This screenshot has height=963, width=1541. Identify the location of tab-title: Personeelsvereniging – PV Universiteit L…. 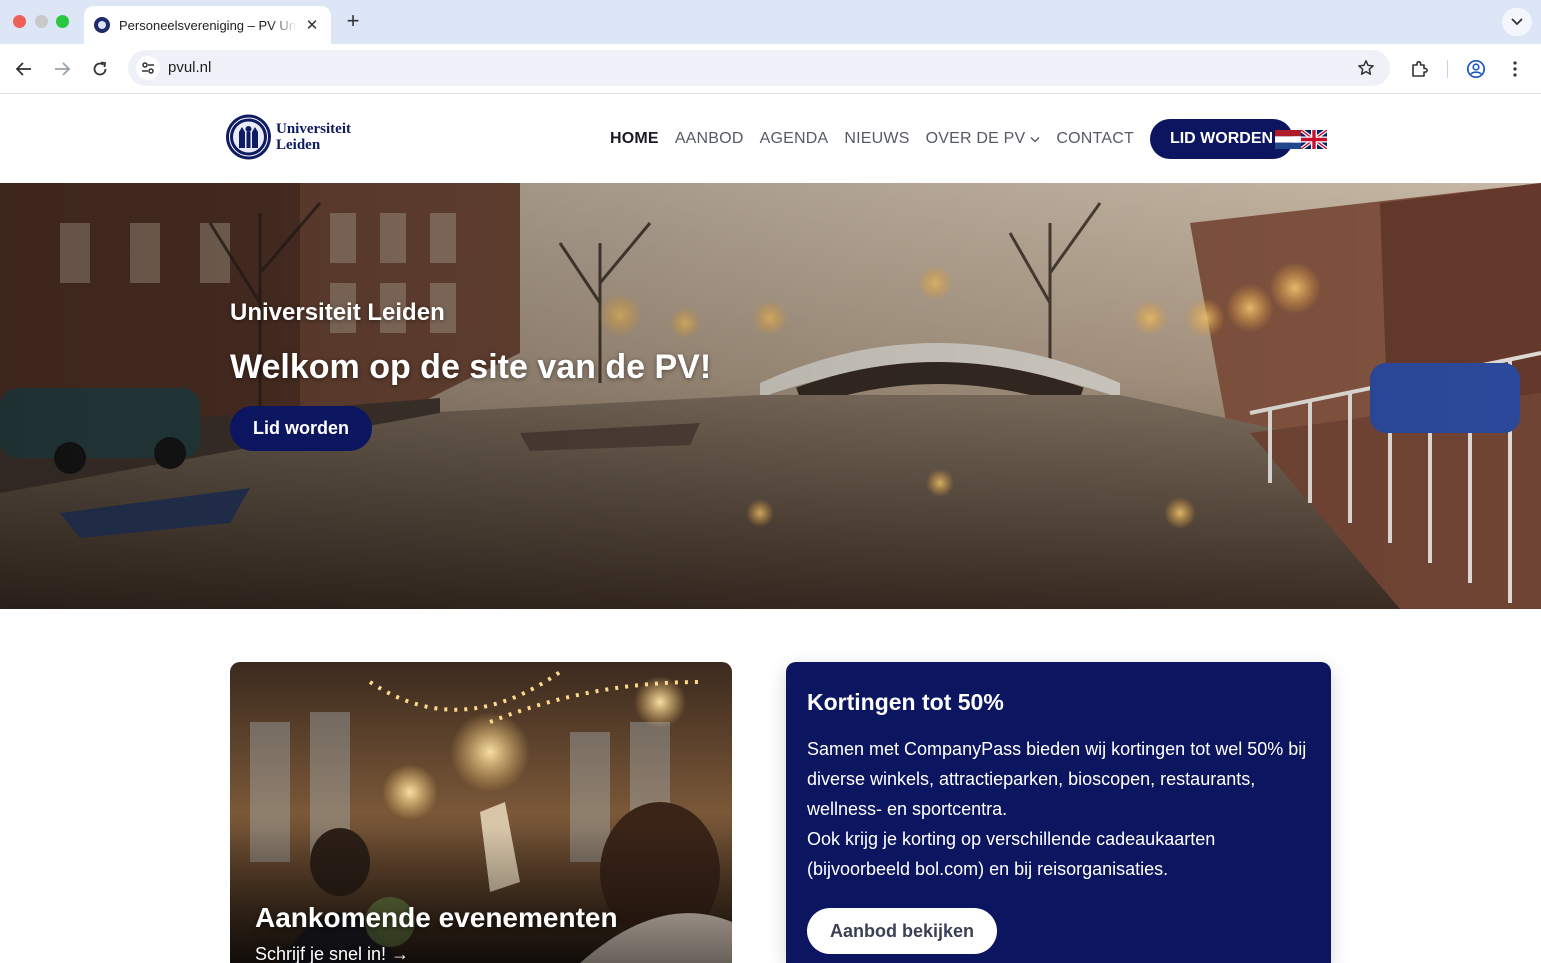
(208, 25).